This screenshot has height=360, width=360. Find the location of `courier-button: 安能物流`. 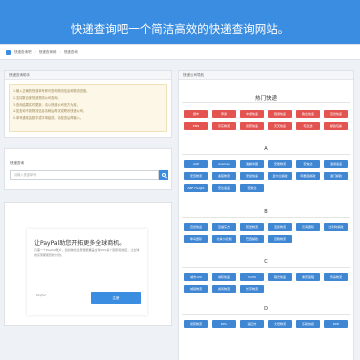

courier-button: 安能物流 is located at coordinates (280, 164).